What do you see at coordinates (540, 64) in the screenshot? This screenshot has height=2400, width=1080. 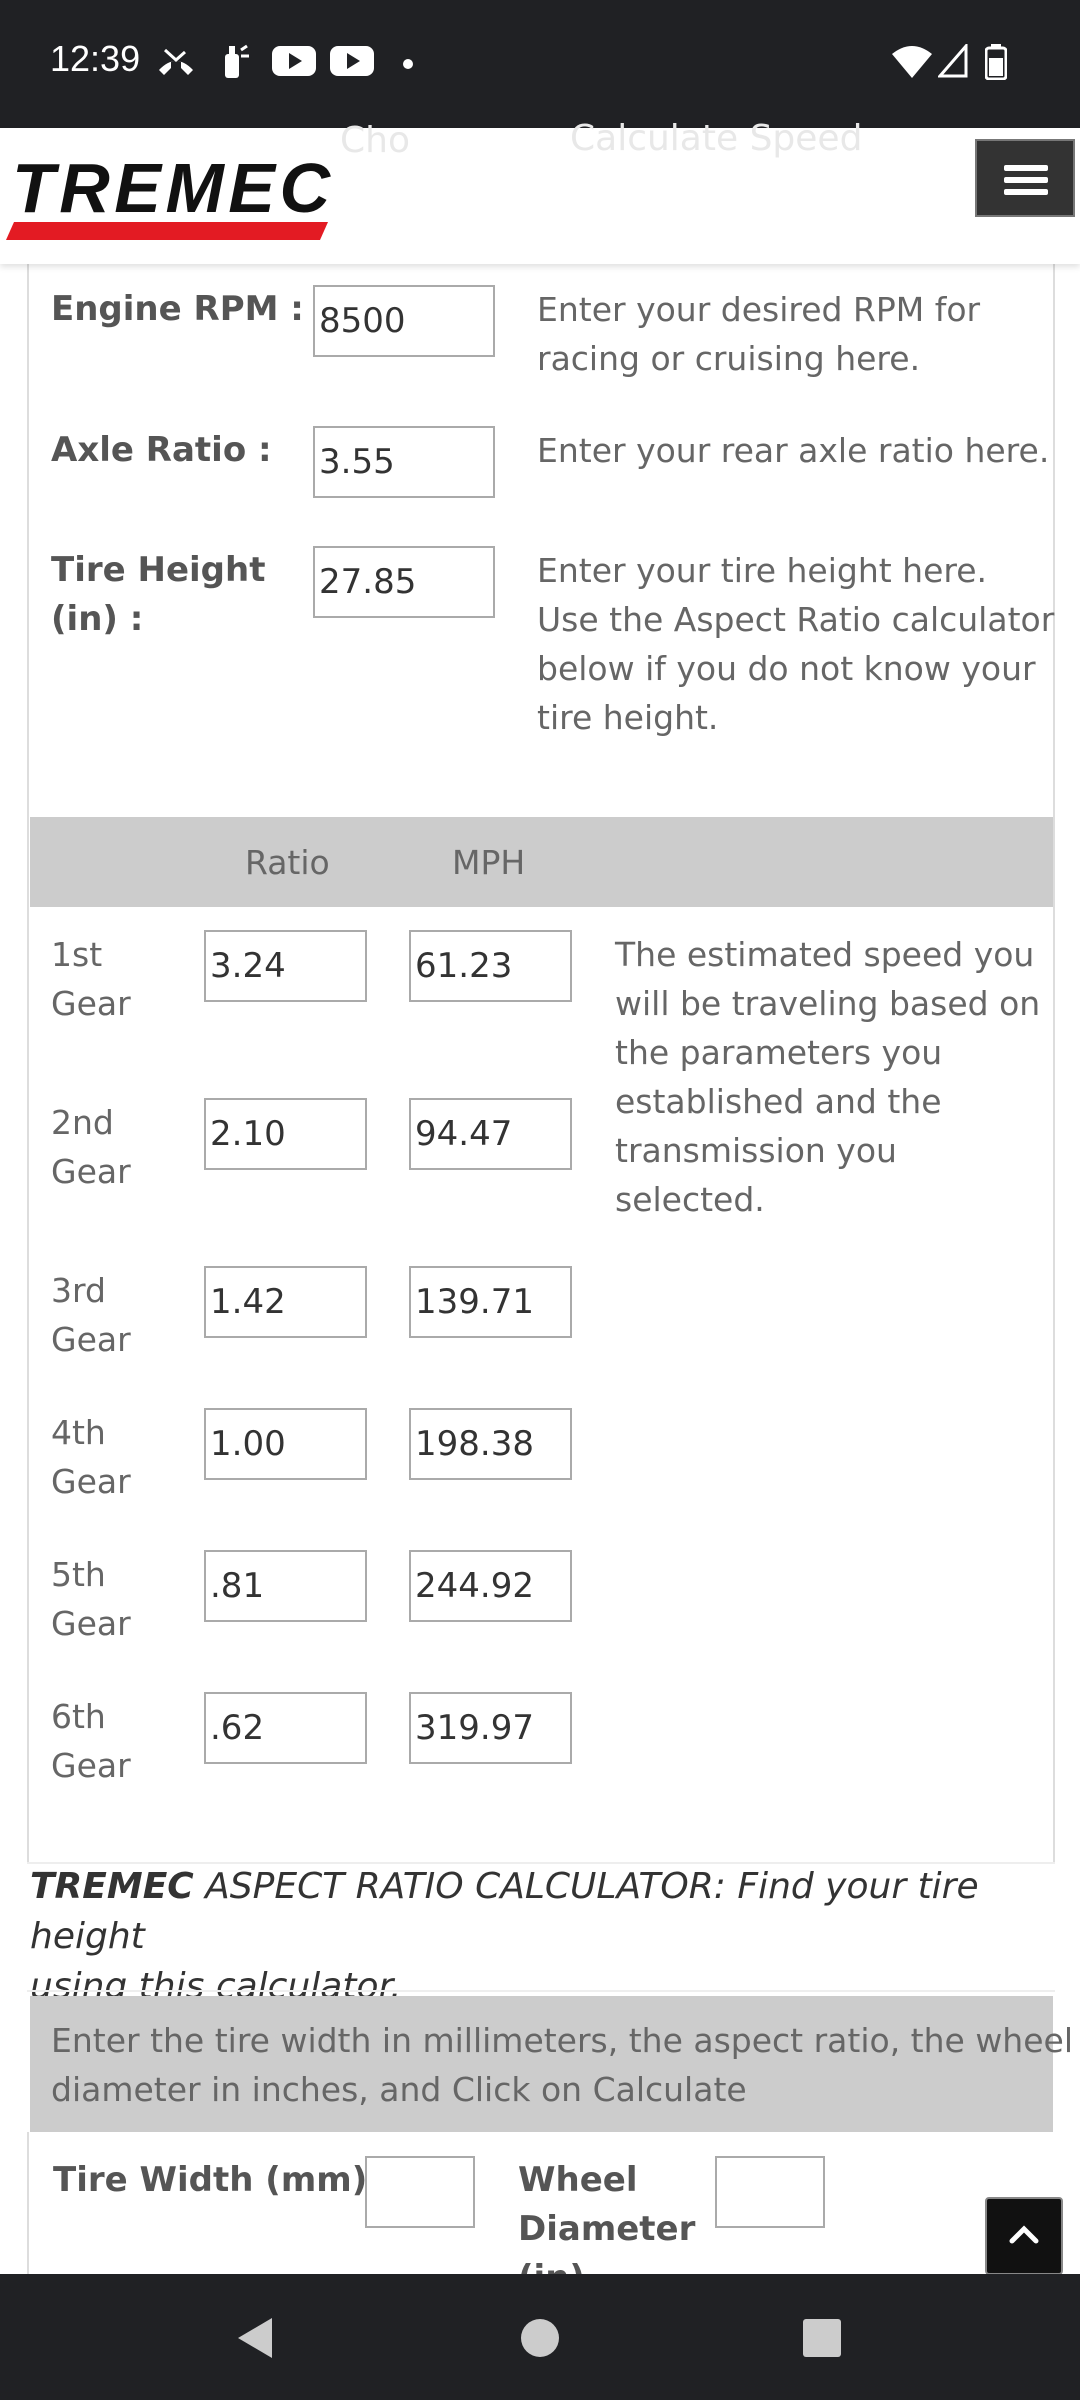 I see `status-bar: 12:39` at bounding box center [540, 64].